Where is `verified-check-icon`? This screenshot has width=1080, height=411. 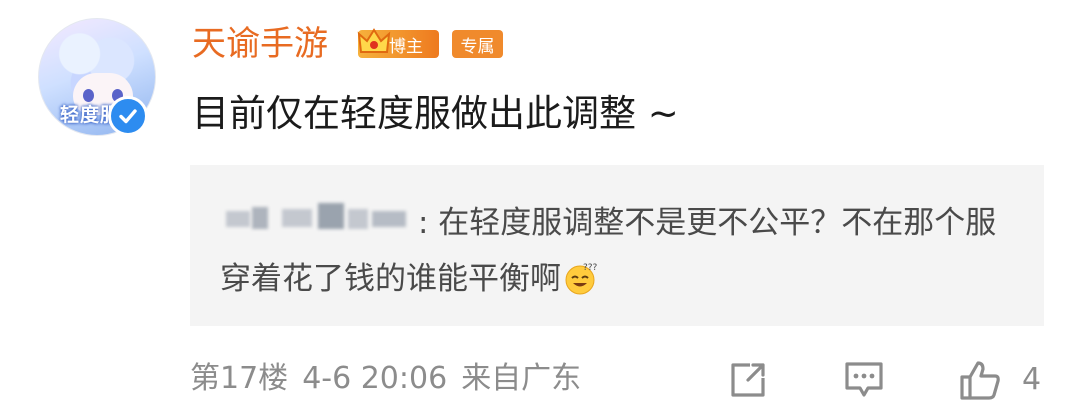 verified-check-icon is located at coordinates (128, 116).